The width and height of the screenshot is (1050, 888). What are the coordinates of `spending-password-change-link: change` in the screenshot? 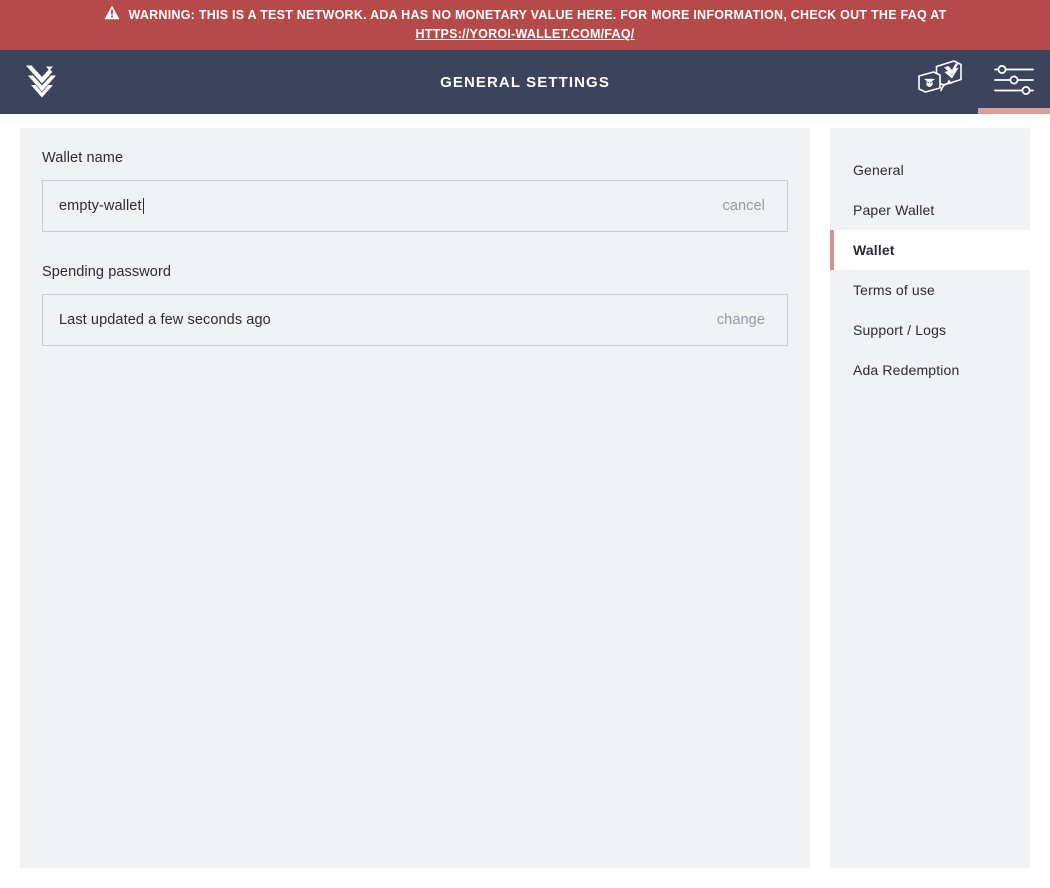 It's located at (741, 320).